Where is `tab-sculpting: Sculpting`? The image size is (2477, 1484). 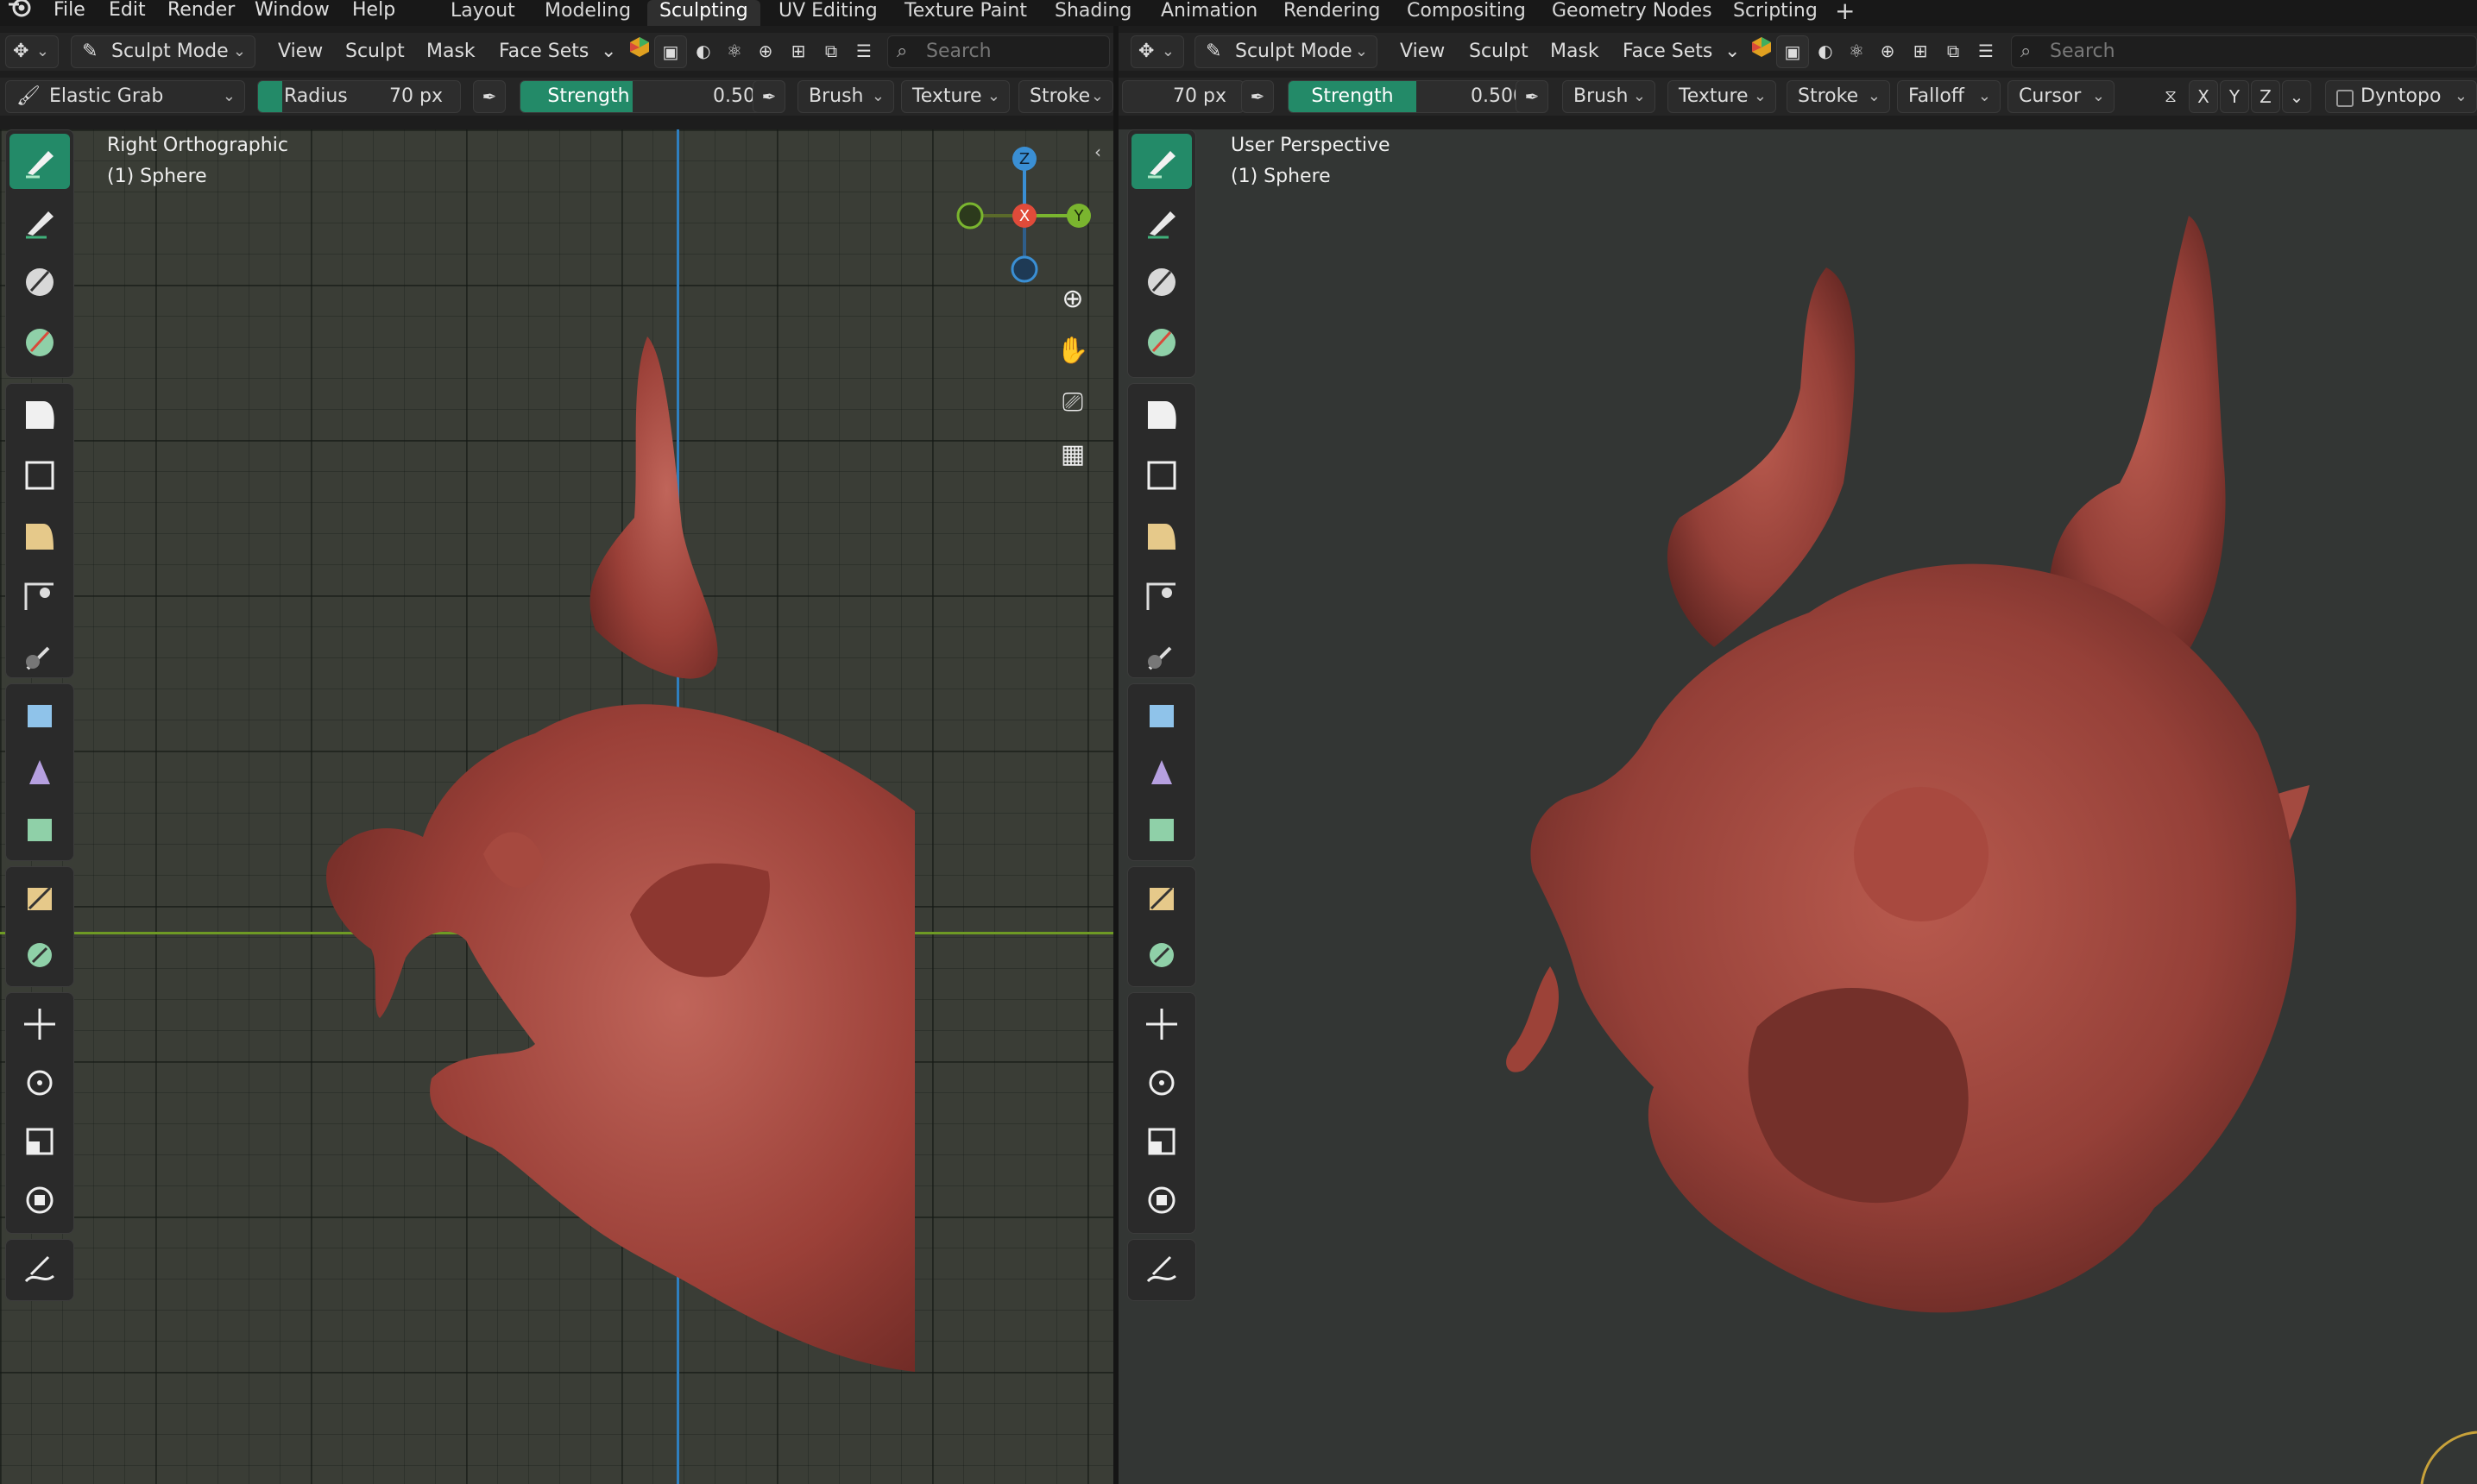
tab-sculpting: Sculpting is located at coordinates (703, 13).